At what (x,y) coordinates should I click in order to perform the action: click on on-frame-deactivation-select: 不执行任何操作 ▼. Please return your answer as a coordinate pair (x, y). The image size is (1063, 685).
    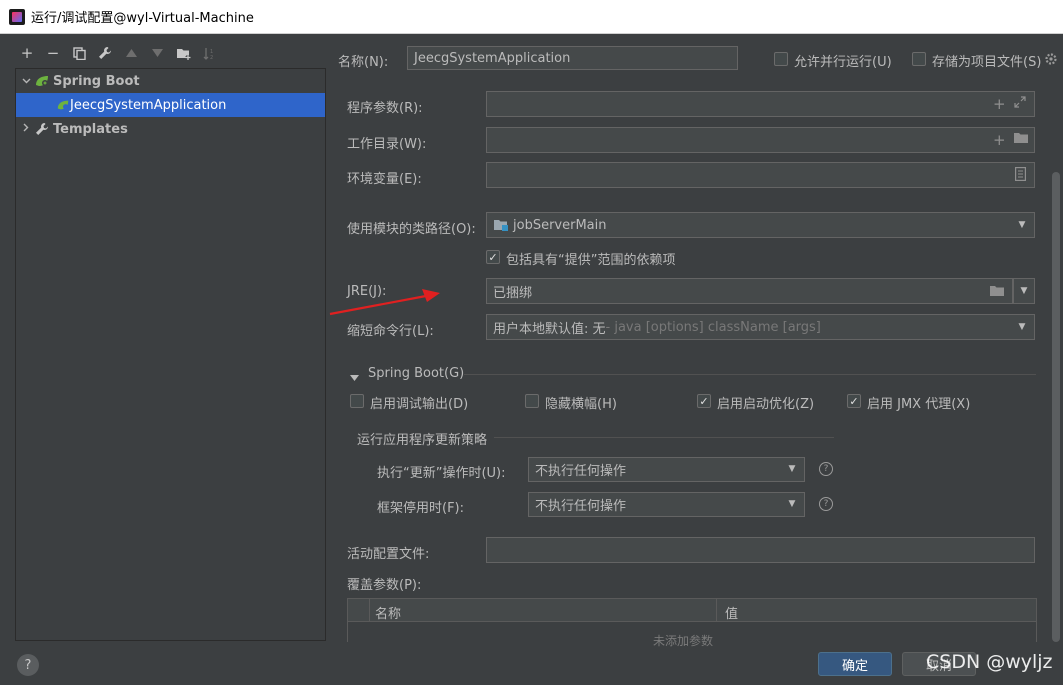
    Looking at the image, I should click on (666, 504).